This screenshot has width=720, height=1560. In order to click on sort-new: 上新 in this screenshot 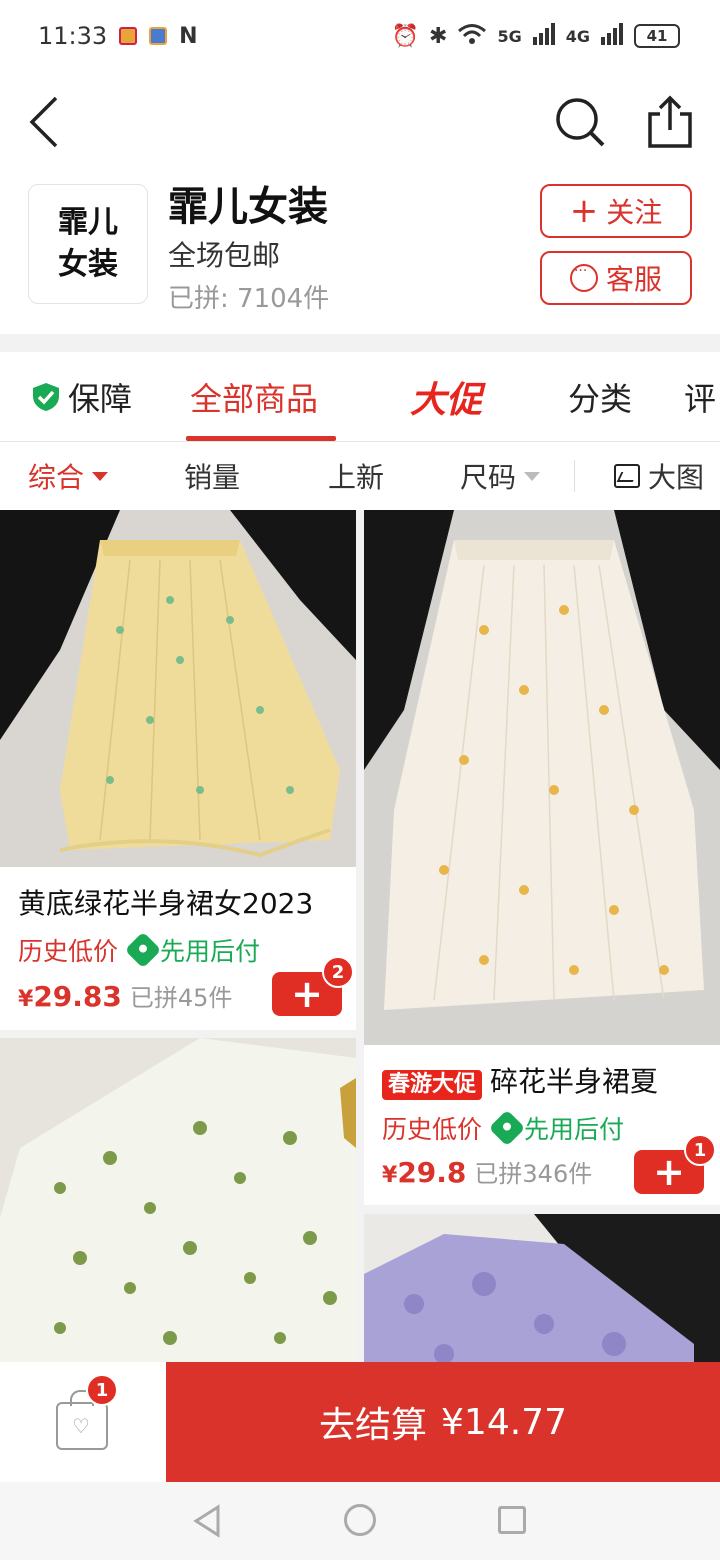, I will do `click(356, 476)`.